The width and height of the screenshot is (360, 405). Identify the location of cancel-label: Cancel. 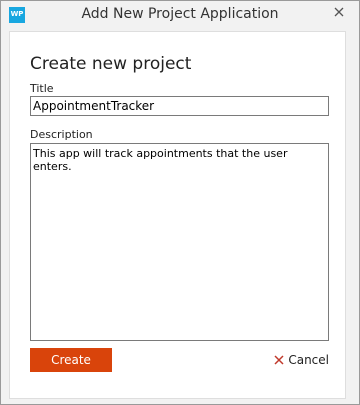
(308, 360).